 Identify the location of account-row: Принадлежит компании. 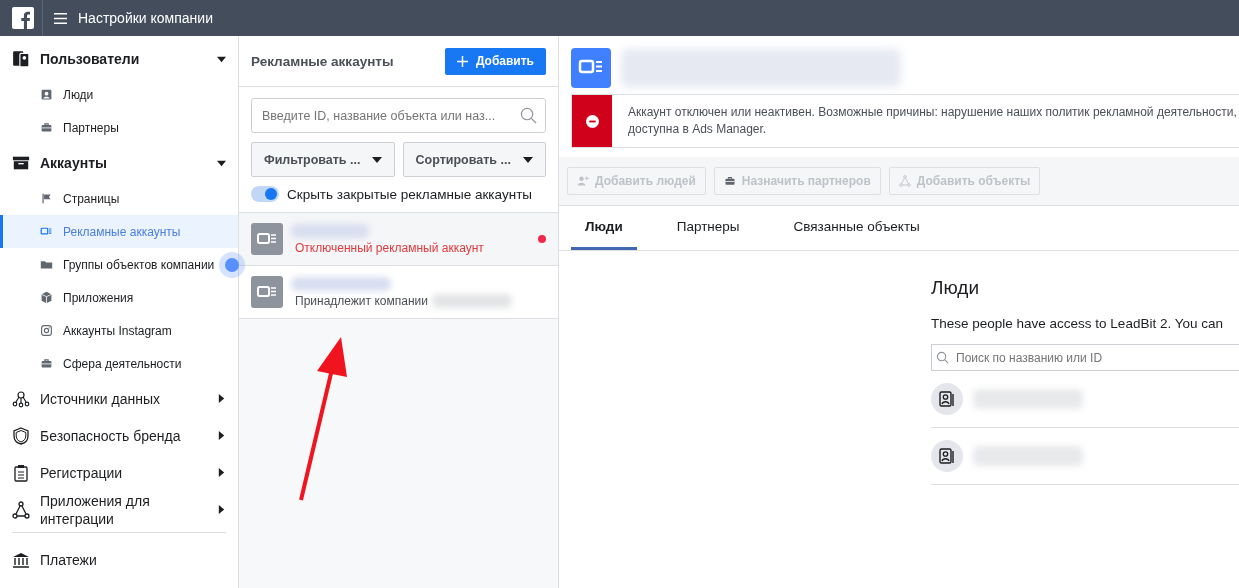
(398, 292).